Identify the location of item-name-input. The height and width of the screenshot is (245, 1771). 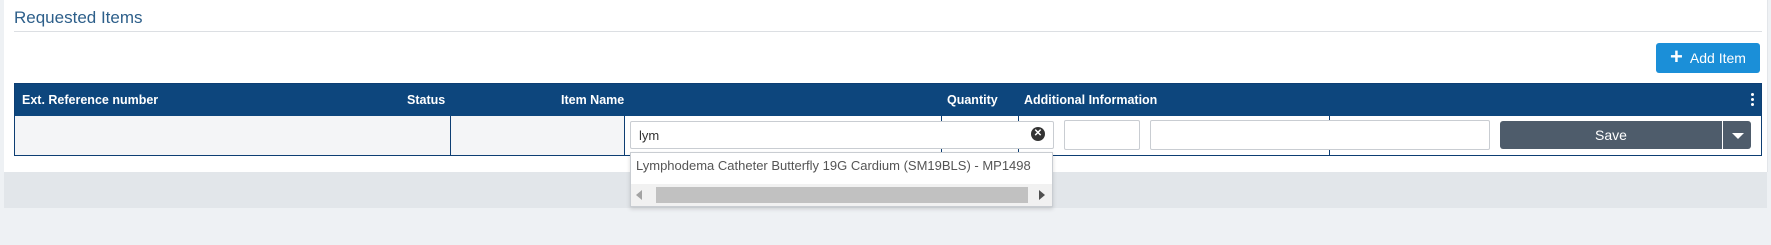
(842, 135).